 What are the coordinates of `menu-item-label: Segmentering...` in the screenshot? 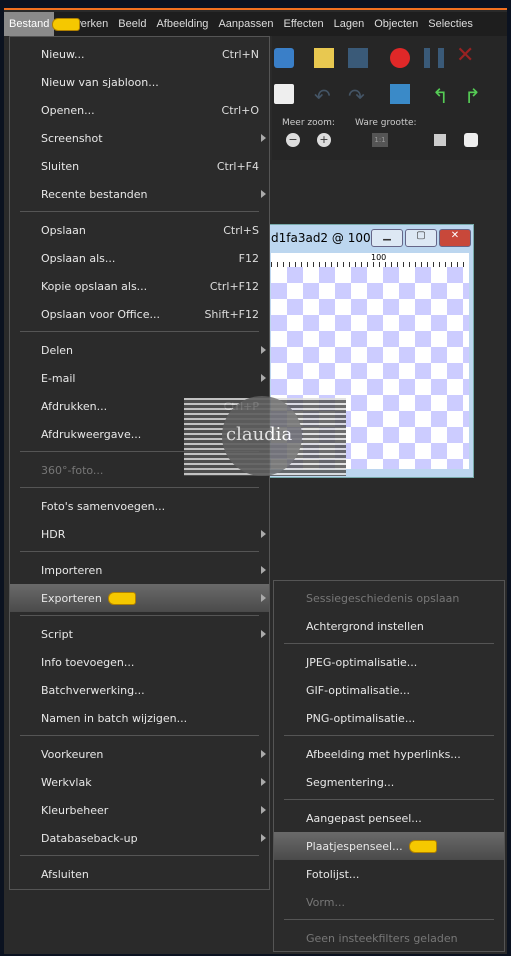 It's located at (350, 782).